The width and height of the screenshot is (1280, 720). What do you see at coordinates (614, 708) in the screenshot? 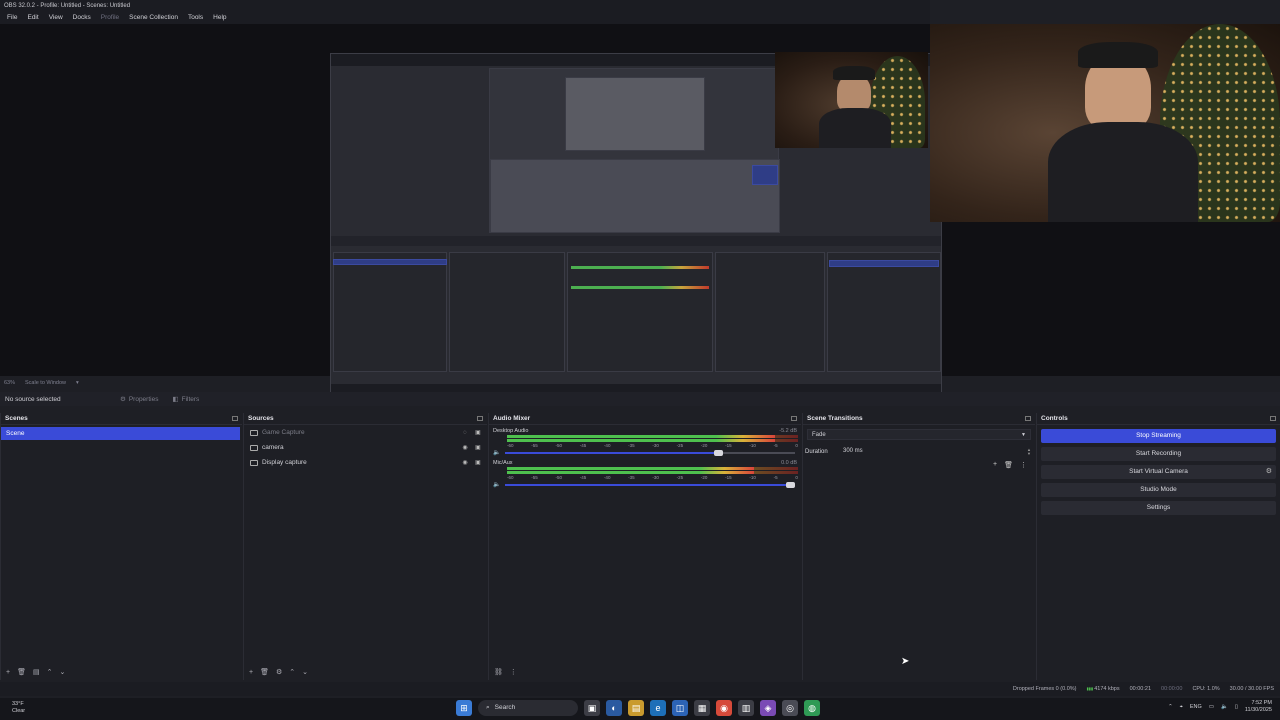
I see `copilot-icon: ◐` at bounding box center [614, 708].